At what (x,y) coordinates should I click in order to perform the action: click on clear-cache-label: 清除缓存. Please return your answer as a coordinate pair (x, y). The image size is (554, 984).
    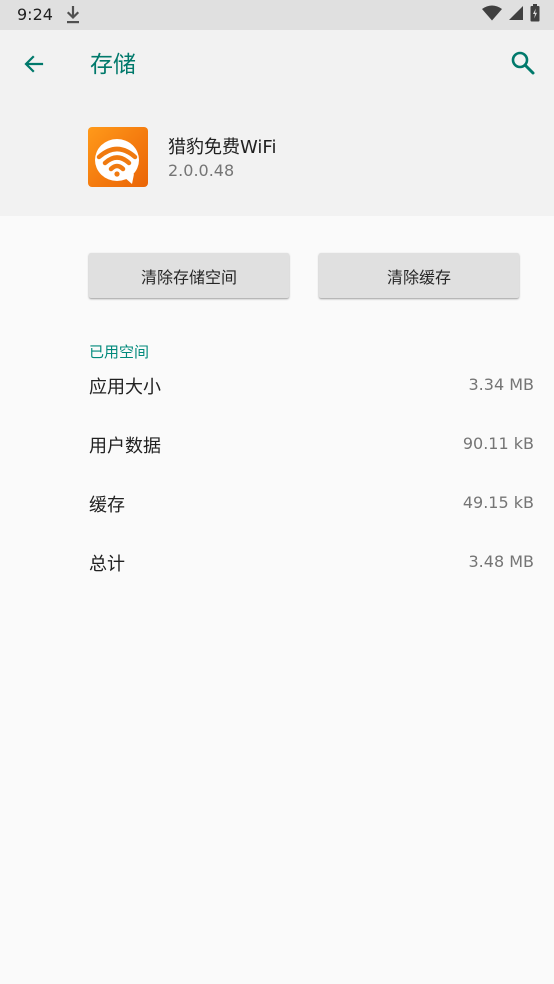
    Looking at the image, I should click on (418, 277).